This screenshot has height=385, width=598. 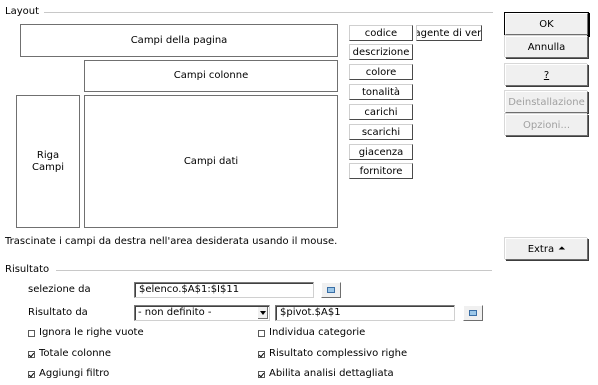 What do you see at coordinates (381, 171) in the screenshot?
I see `field-fornitore: fornitore` at bounding box center [381, 171].